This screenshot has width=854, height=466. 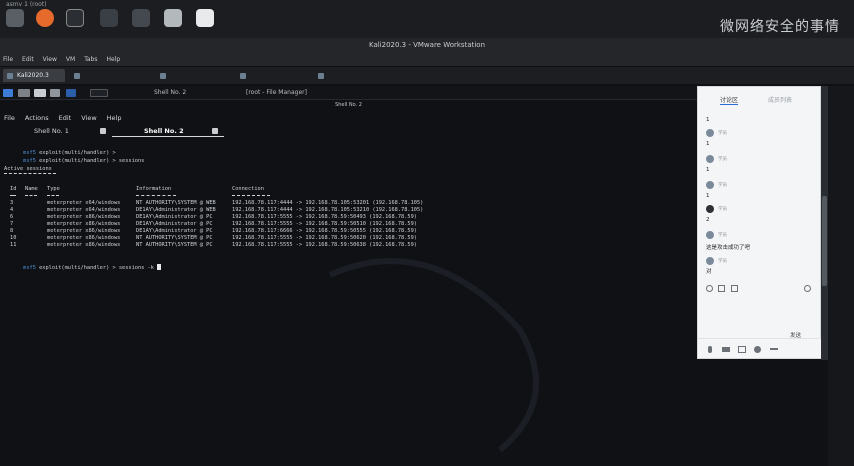 I want to click on kali-menu-icon, so click(x=8, y=93).